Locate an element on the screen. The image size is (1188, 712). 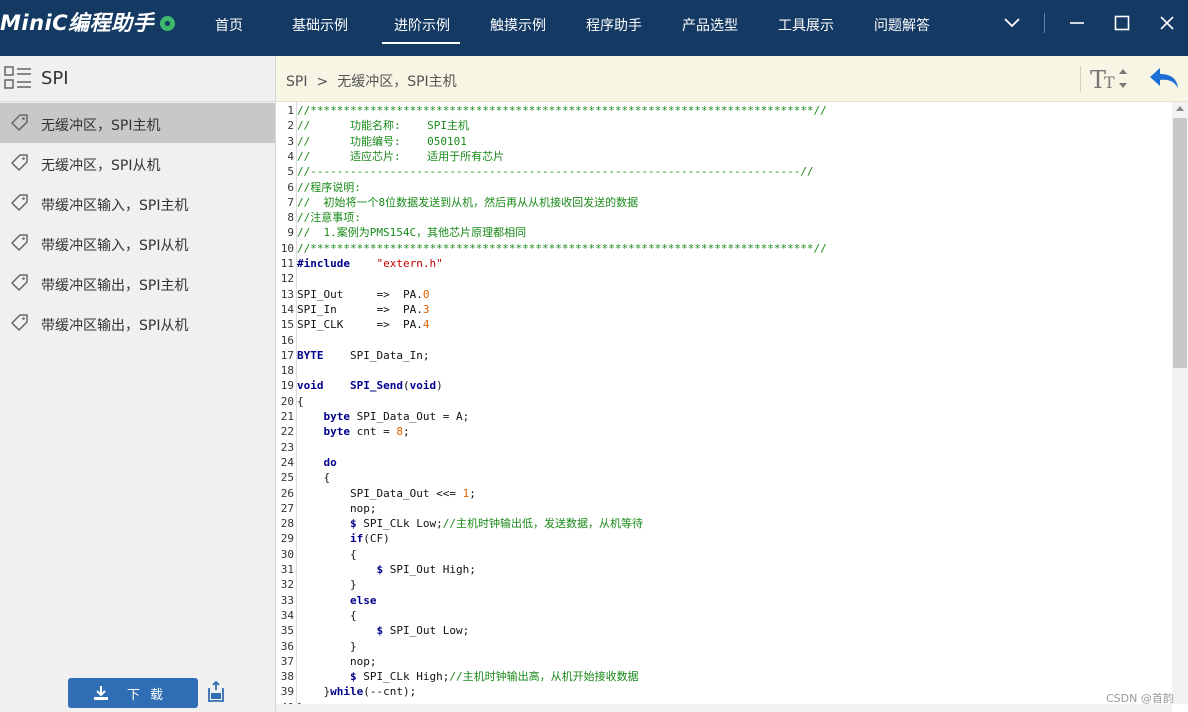
sidebar-header: SPI is located at coordinates (138, 79).